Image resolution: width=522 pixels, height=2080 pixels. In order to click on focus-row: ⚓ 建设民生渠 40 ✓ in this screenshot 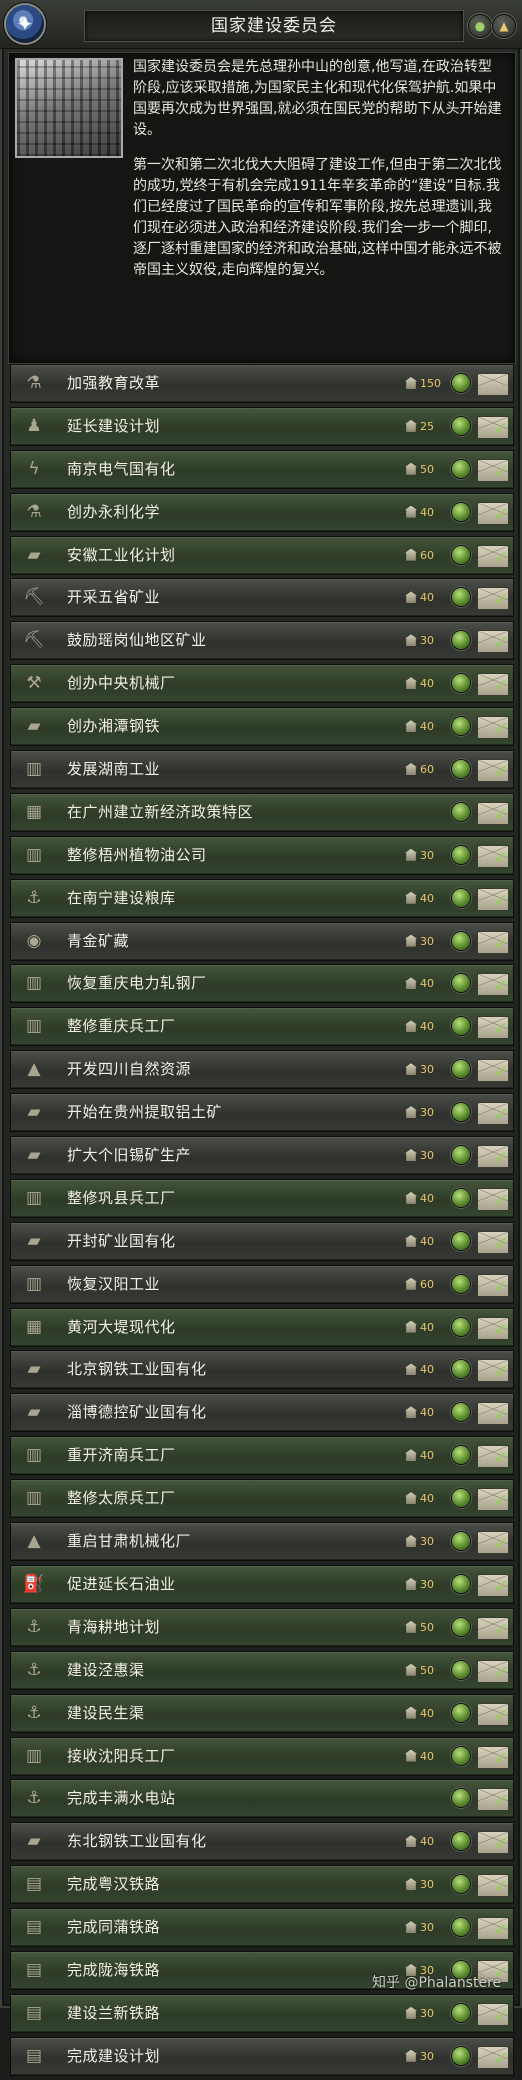, I will do `click(262, 1713)`.